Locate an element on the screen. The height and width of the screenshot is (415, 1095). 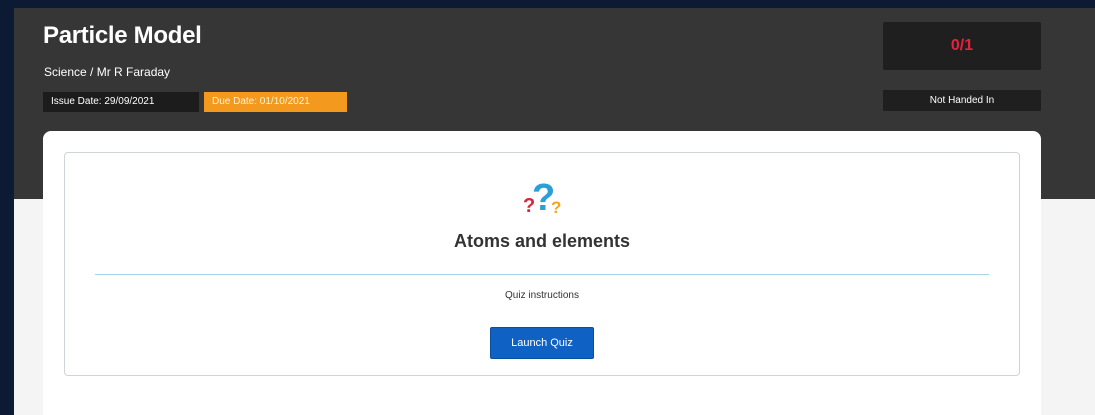
status-badge: Not Handed In is located at coordinates (962, 100).